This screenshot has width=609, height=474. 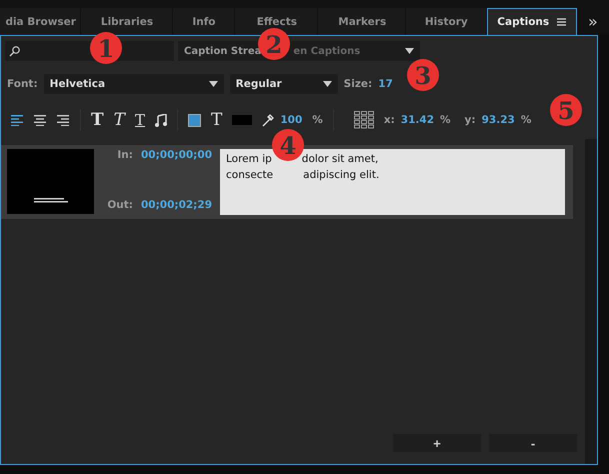 What do you see at coordinates (195, 120) in the screenshot?
I see `background-color-icon` at bounding box center [195, 120].